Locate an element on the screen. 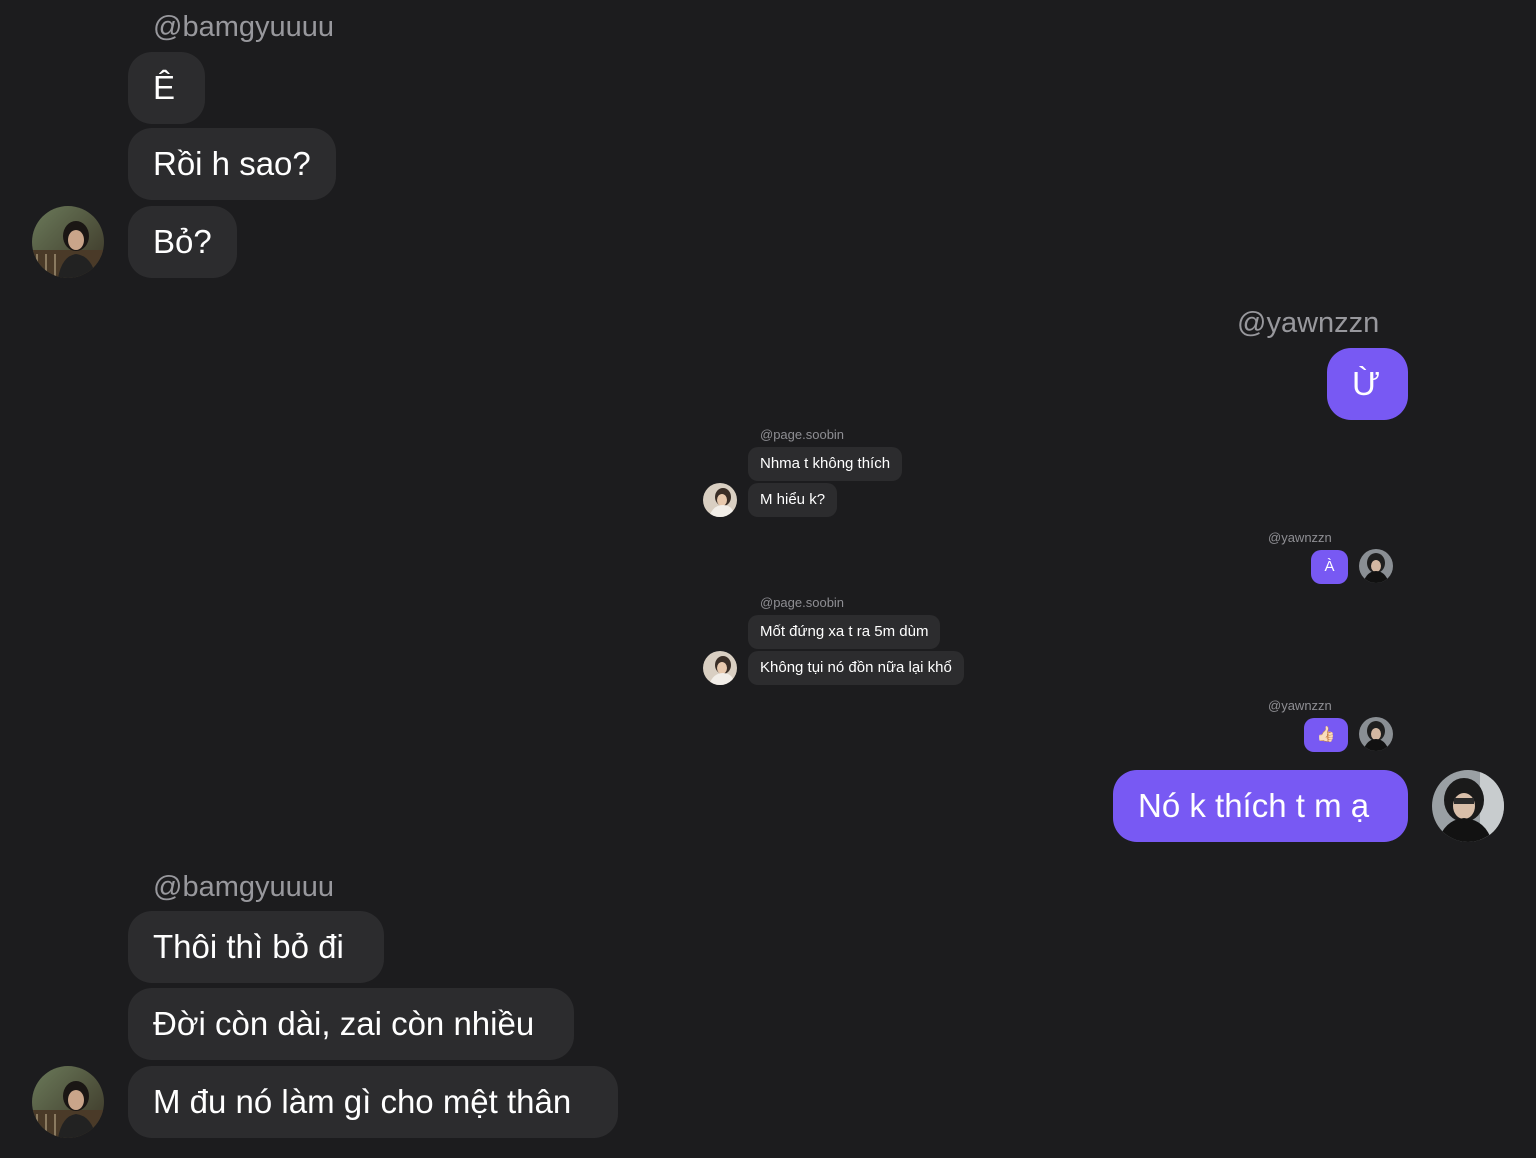 The width and height of the screenshot is (1536, 1158). message-bubble-incoming: M đu nó làm gì cho mệt thân is located at coordinates (373, 1102).